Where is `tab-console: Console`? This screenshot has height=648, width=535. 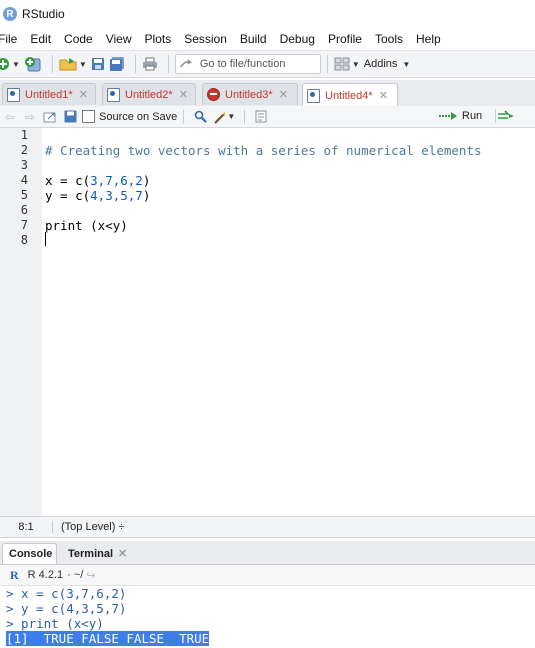 tab-console: Console is located at coordinates (29, 553).